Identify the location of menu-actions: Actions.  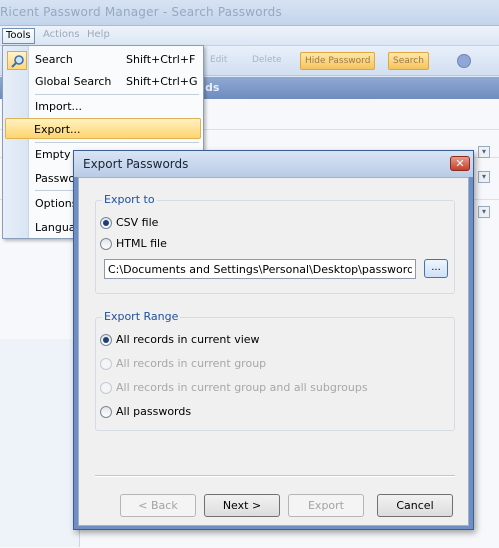
(61, 36).